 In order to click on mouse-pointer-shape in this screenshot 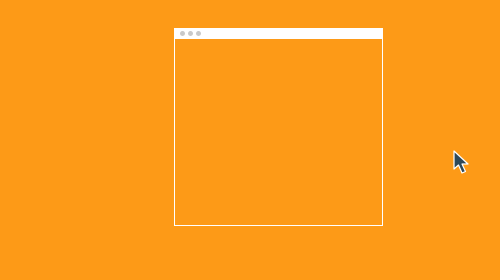, I will do `click(461, 162)`.